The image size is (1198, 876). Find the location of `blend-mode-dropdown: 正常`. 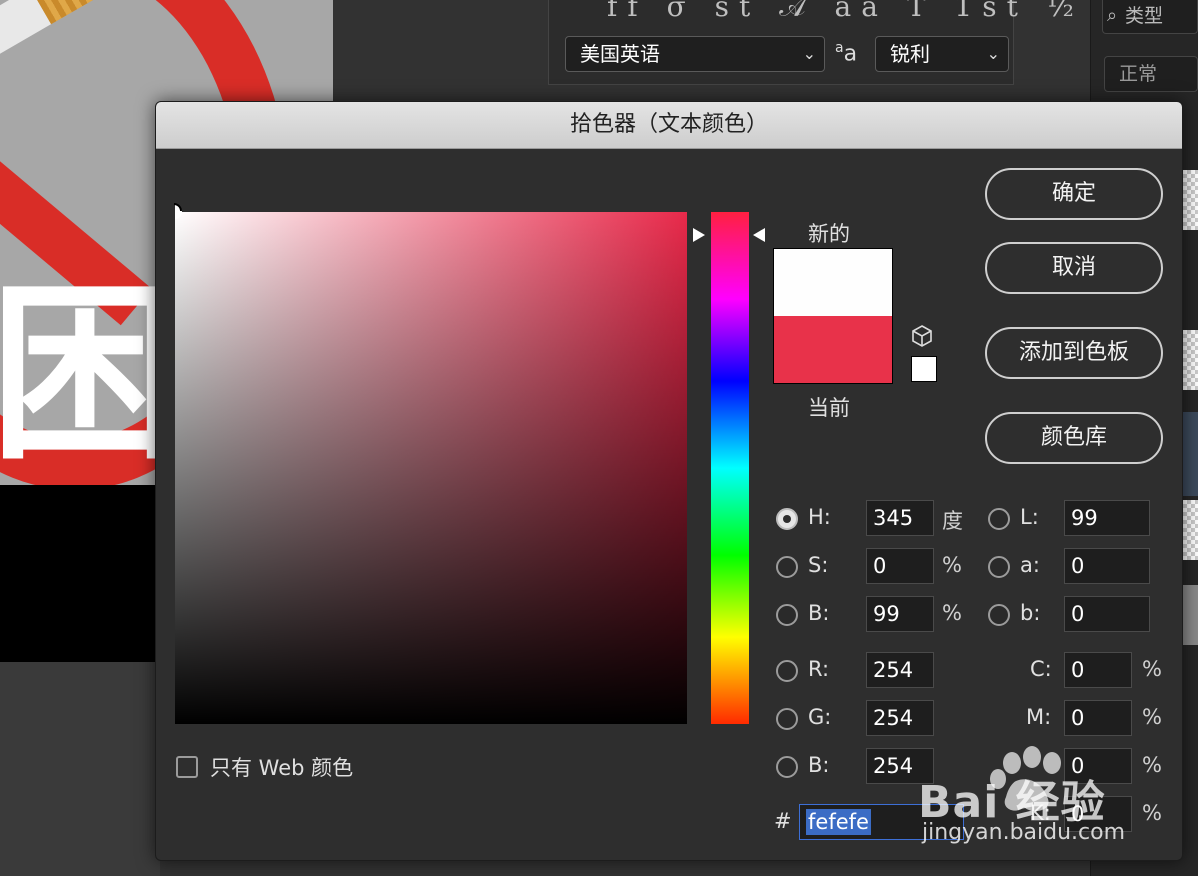

blend-mode-dropdown: 正常 is located at coordinates (1151, 74).